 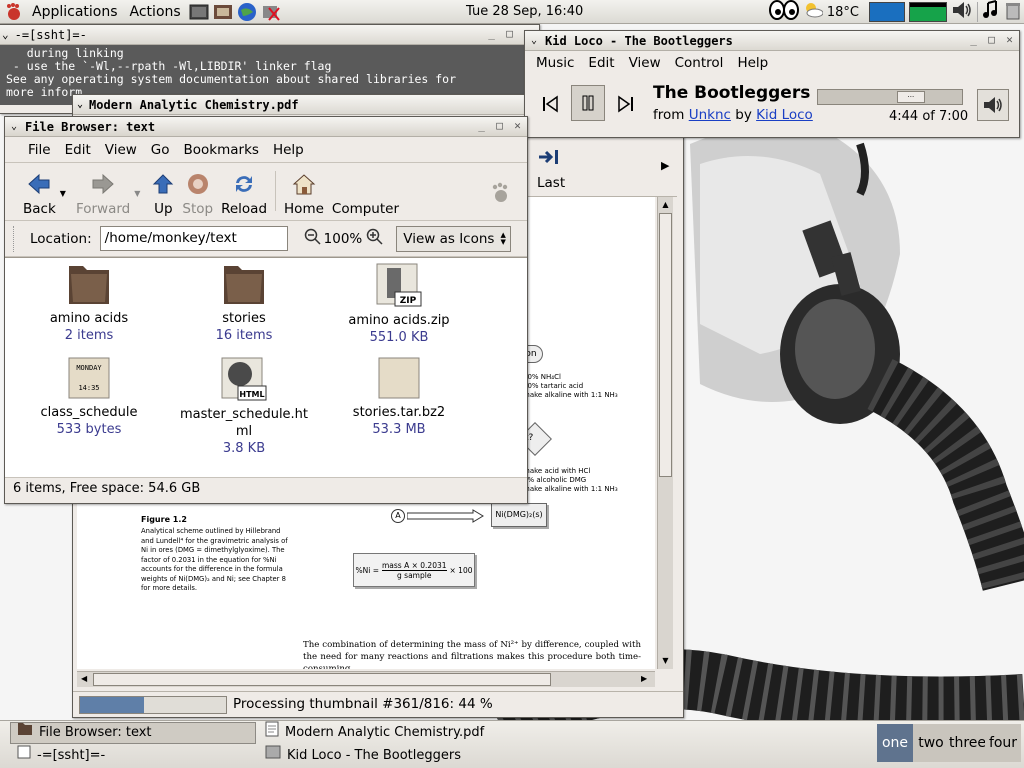 What do you see at coordinates (197, 192) in the screenshot?
I see `stop-button: Stop` at bounding box center [197, 192].